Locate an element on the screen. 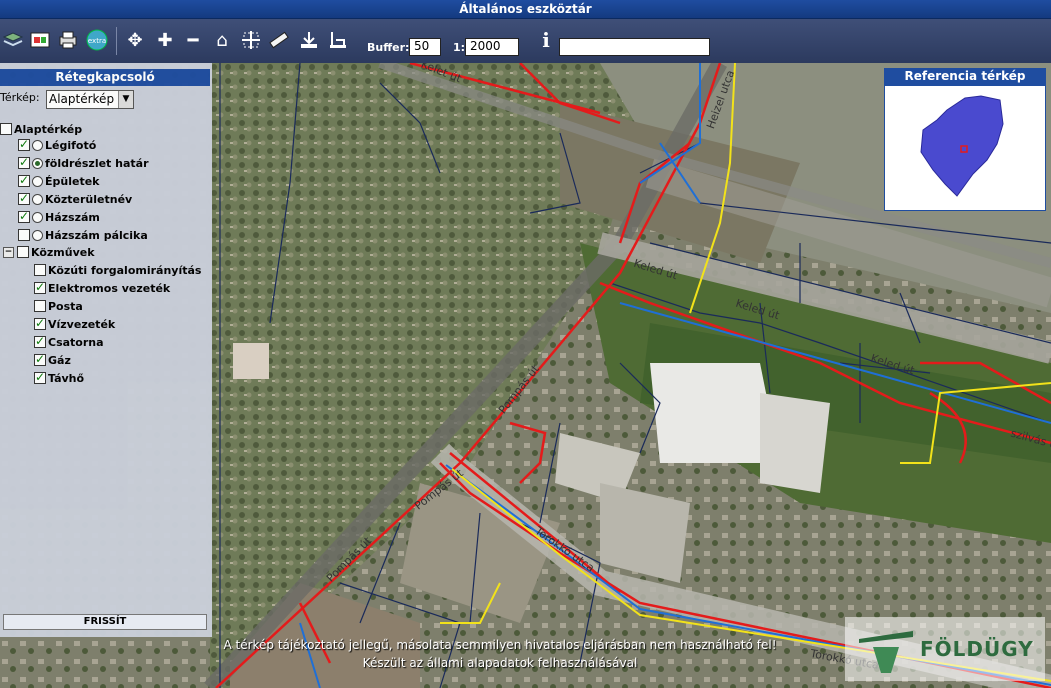 The width and height of the screenshot is (1051, 688). layer-label: Közúti forgalomirányítás is located at coordinates (125, 270).